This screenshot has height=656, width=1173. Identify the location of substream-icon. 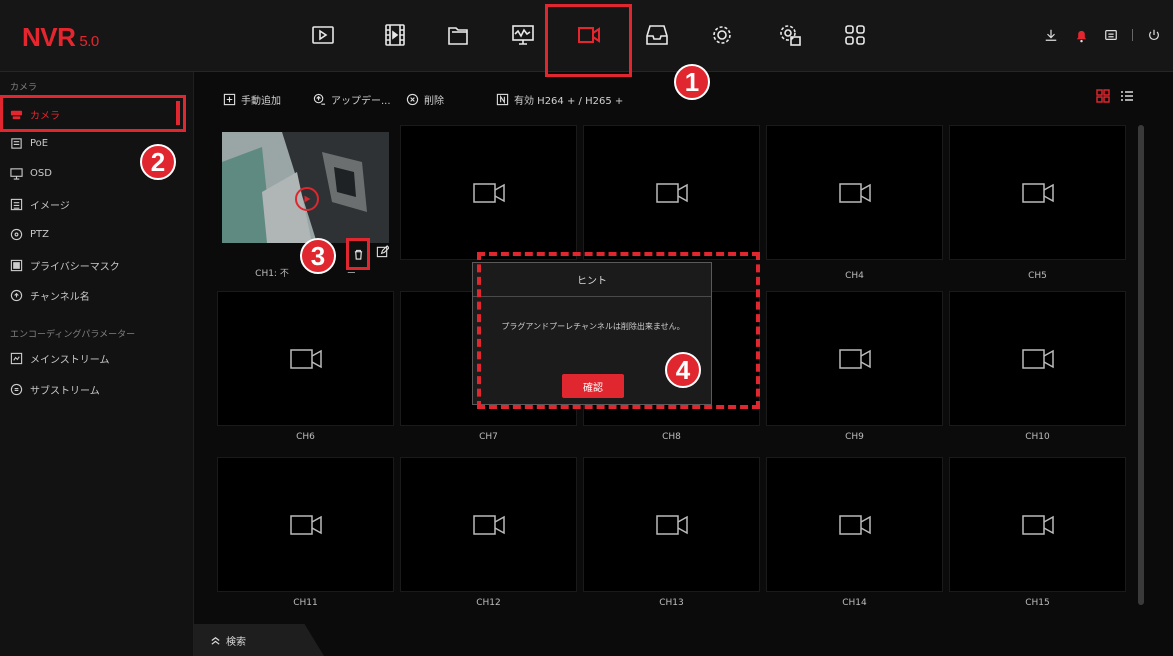
(16, 389).